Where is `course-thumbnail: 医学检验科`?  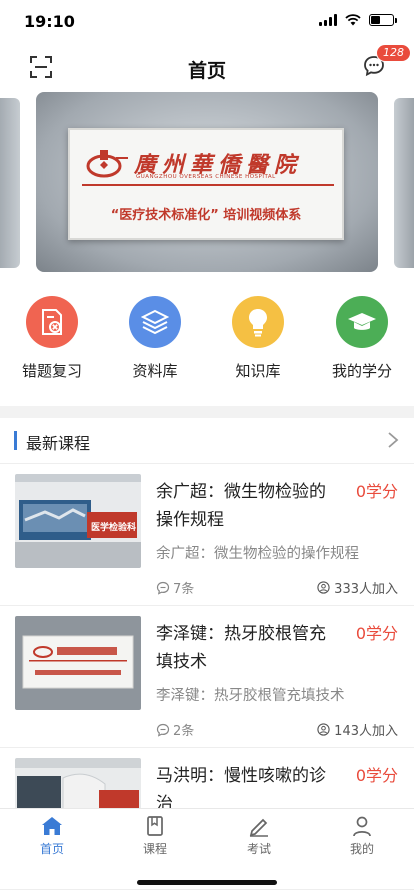
course-thumbnail: 医学检验科 is located at coordinates (78, 521).